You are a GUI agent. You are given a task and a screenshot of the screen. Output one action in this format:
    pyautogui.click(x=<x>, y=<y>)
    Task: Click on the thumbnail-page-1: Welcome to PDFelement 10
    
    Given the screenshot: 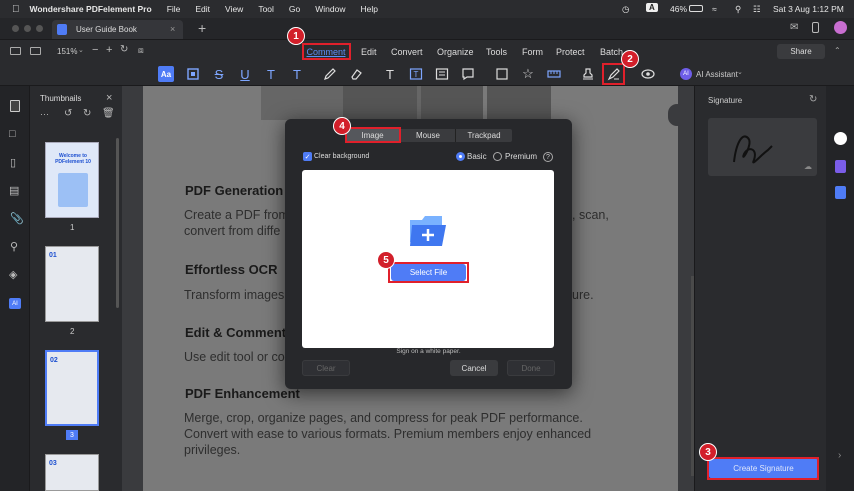 What is the action you would take?
    pyautogui.click(x=72, y=180)
    